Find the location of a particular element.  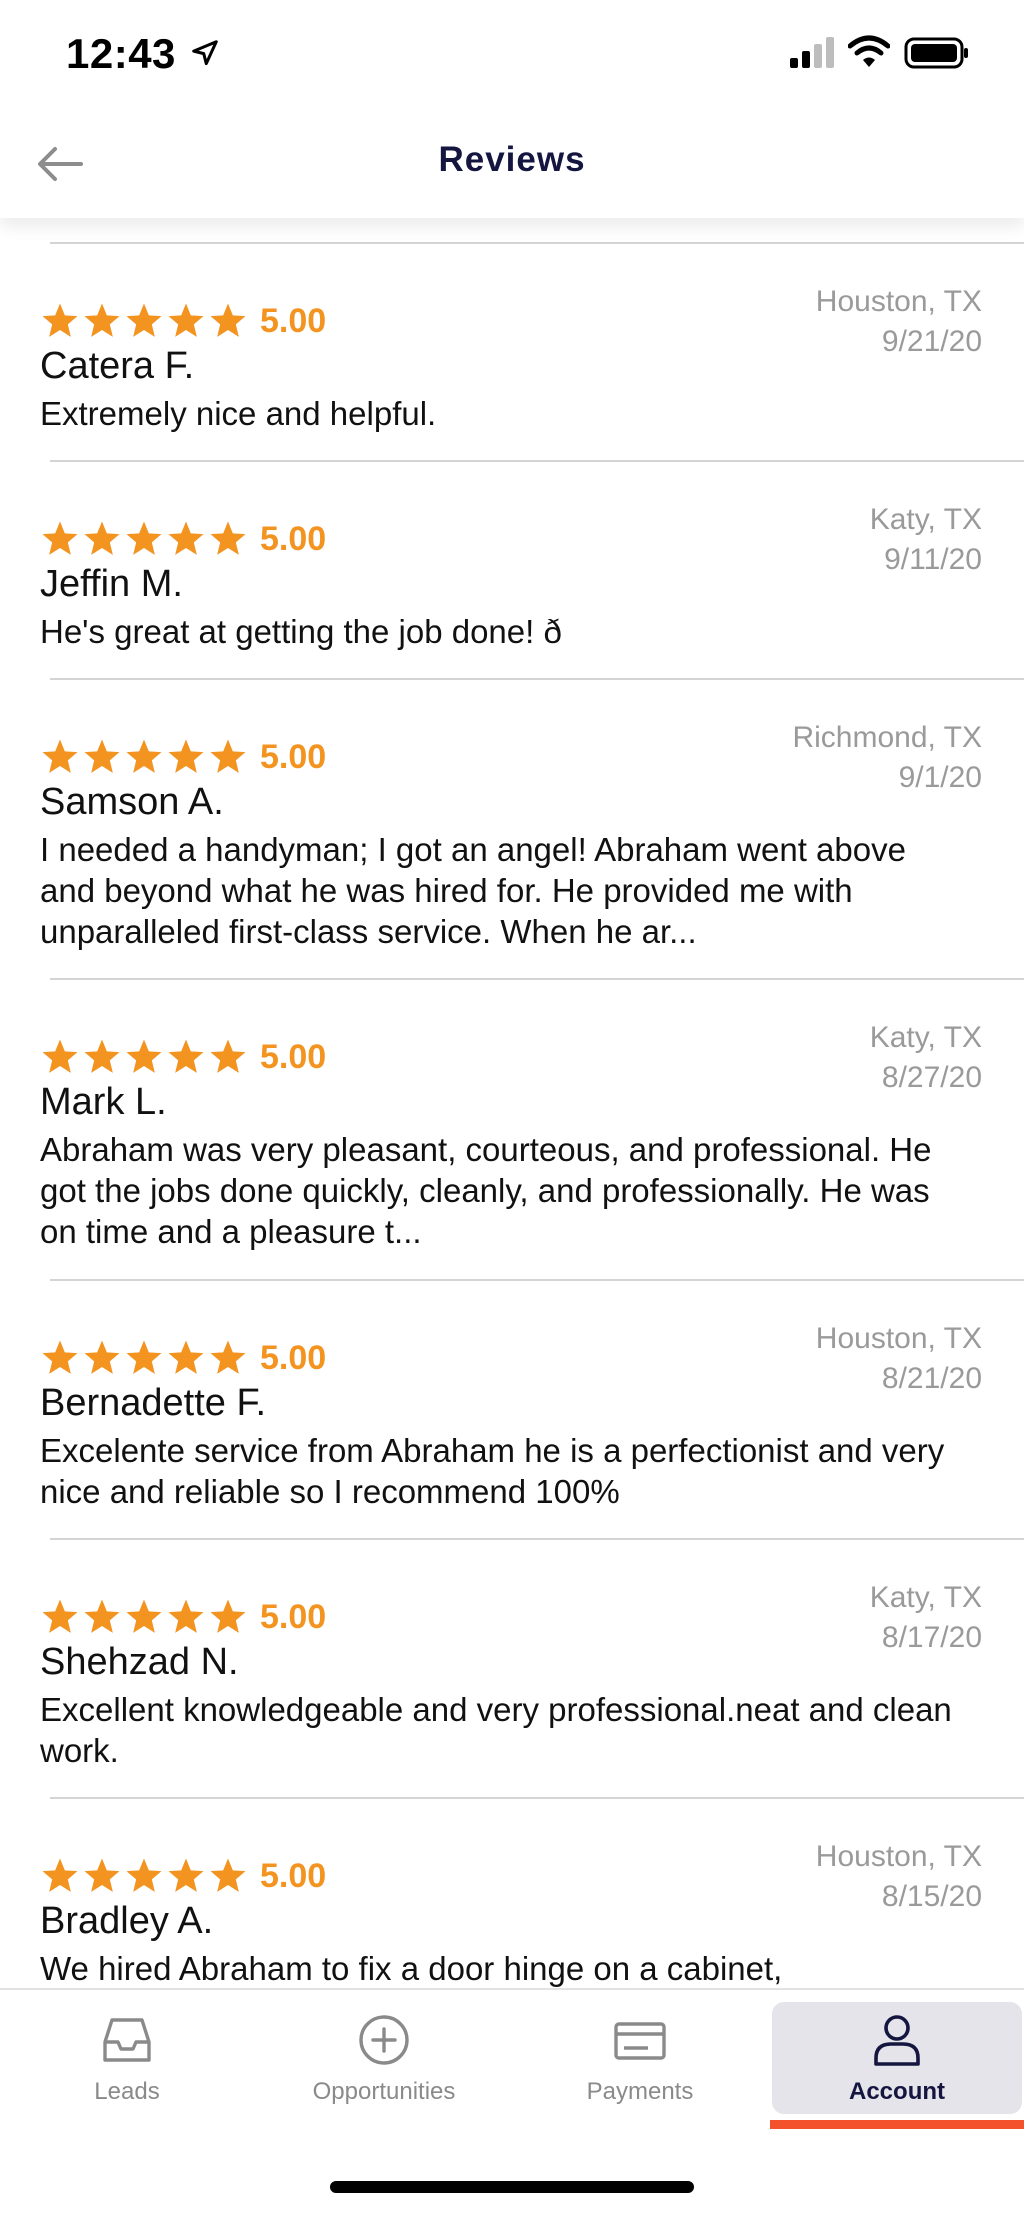

home-indicator is located at coordinates (512, 2187).